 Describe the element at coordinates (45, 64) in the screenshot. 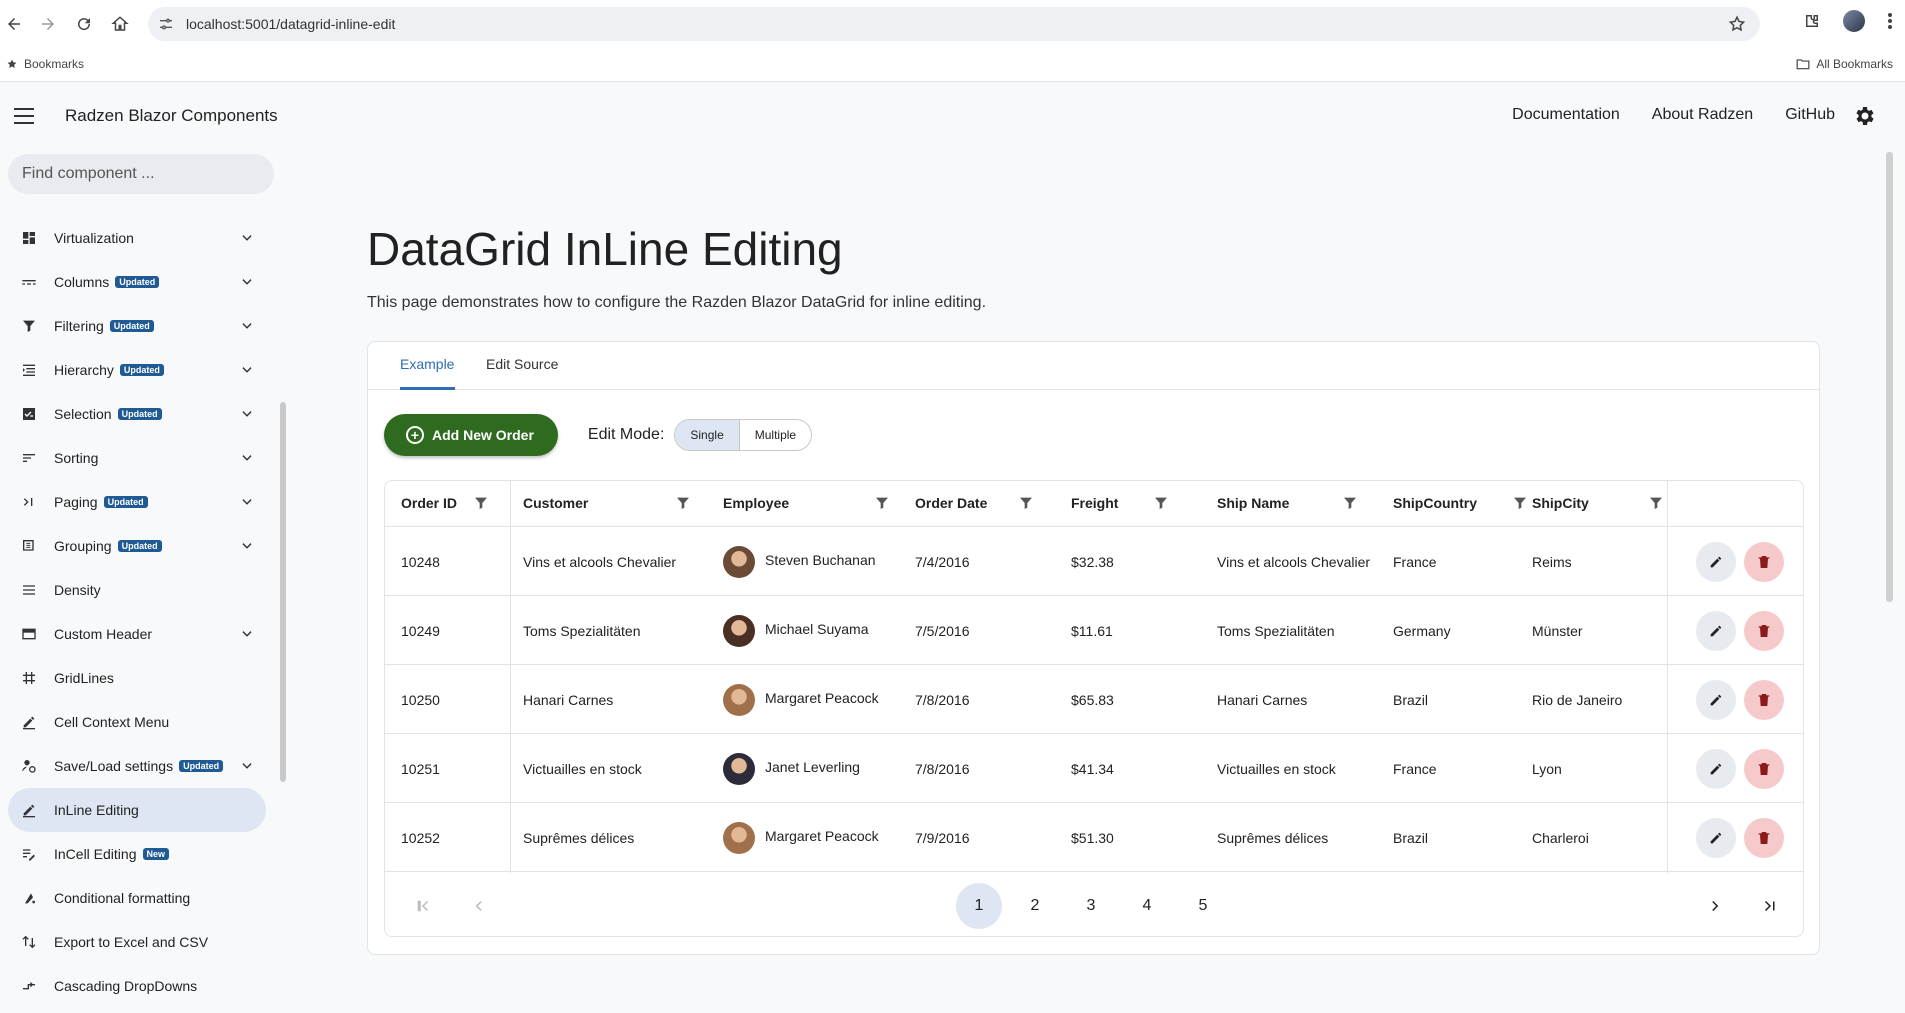

I see `bookmarks-button: Bookmarks` at that location.